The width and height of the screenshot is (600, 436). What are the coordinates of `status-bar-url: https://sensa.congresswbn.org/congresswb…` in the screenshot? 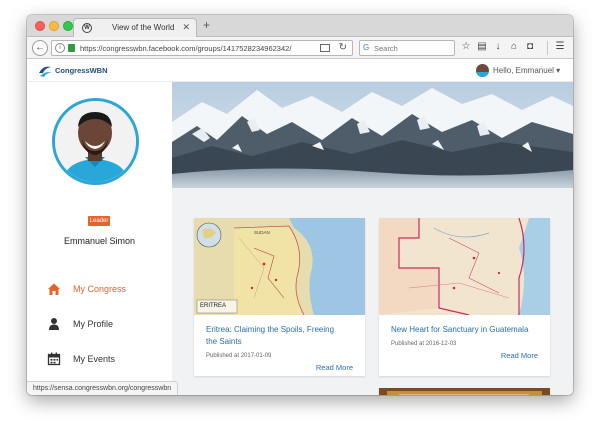 It's located at (103, 388).